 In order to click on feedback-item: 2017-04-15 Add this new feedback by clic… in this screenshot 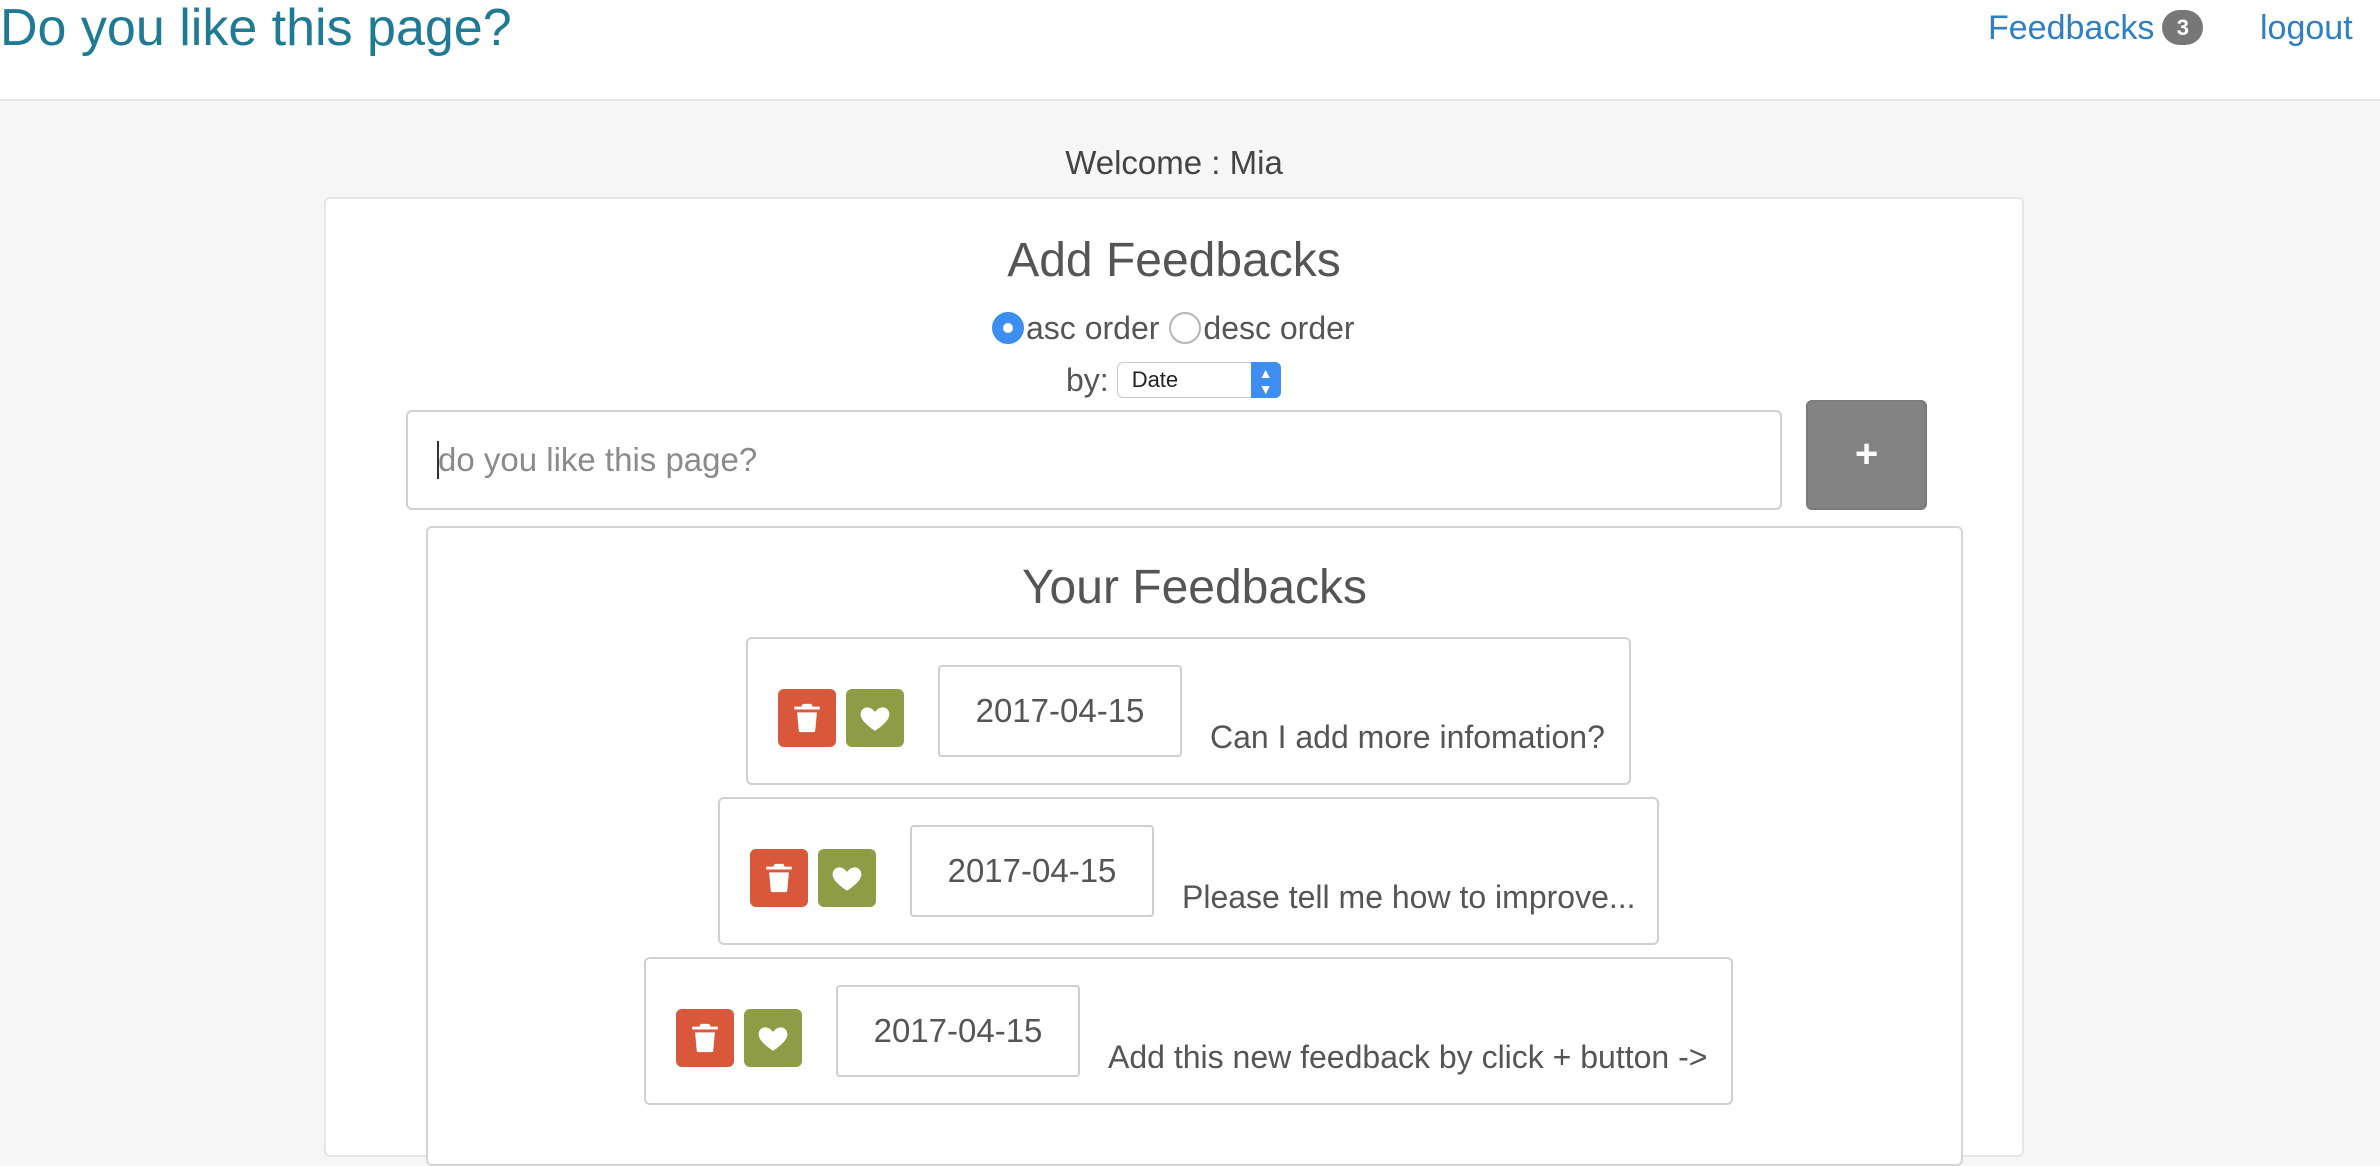, I will do `click(1188, 1031)`.